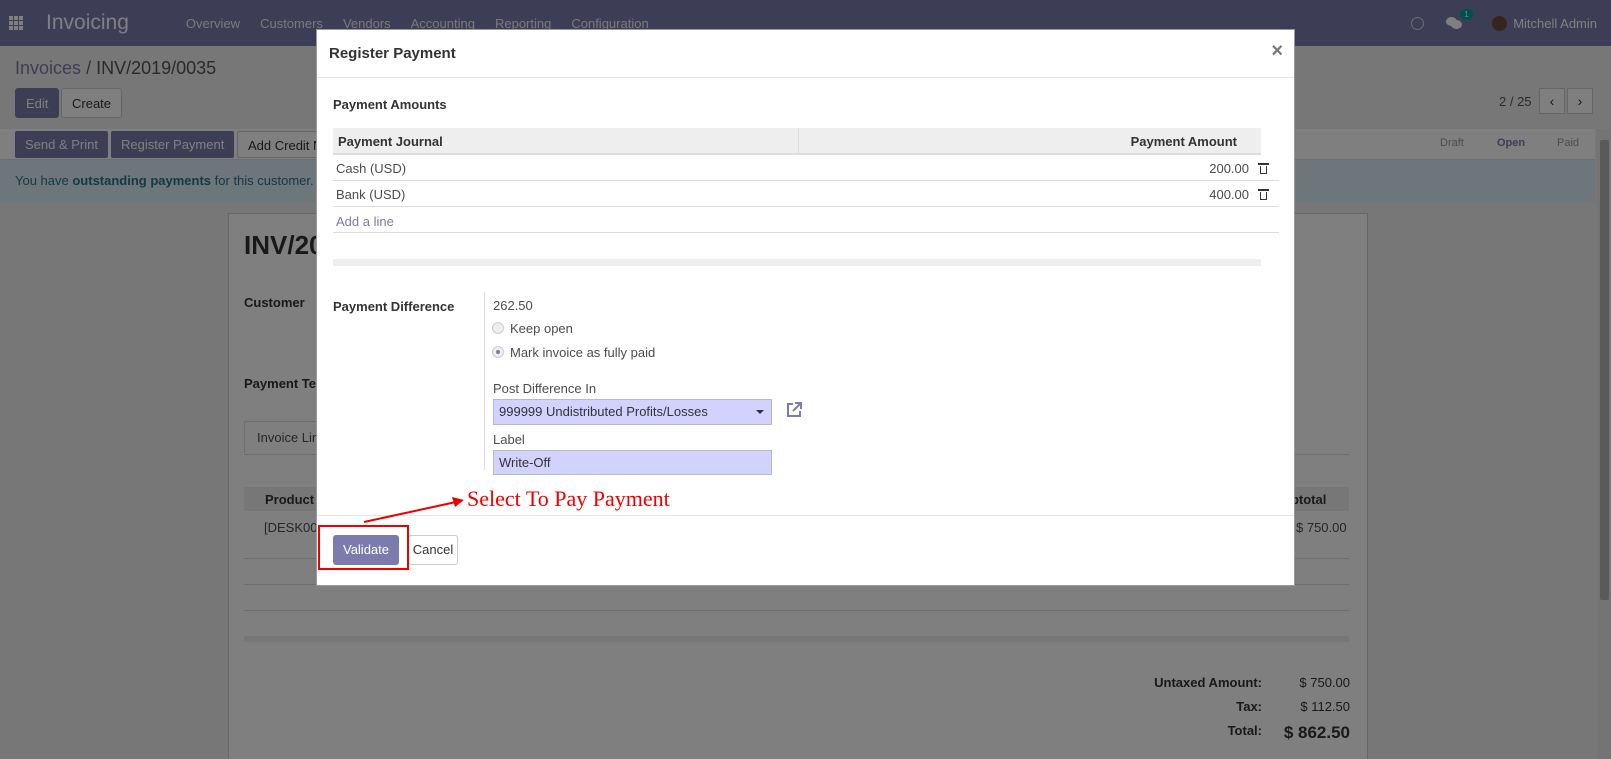 Image resolution: width=1611 pixels, height=759 pixels. I want to click on field-divider, so click(484, 381).